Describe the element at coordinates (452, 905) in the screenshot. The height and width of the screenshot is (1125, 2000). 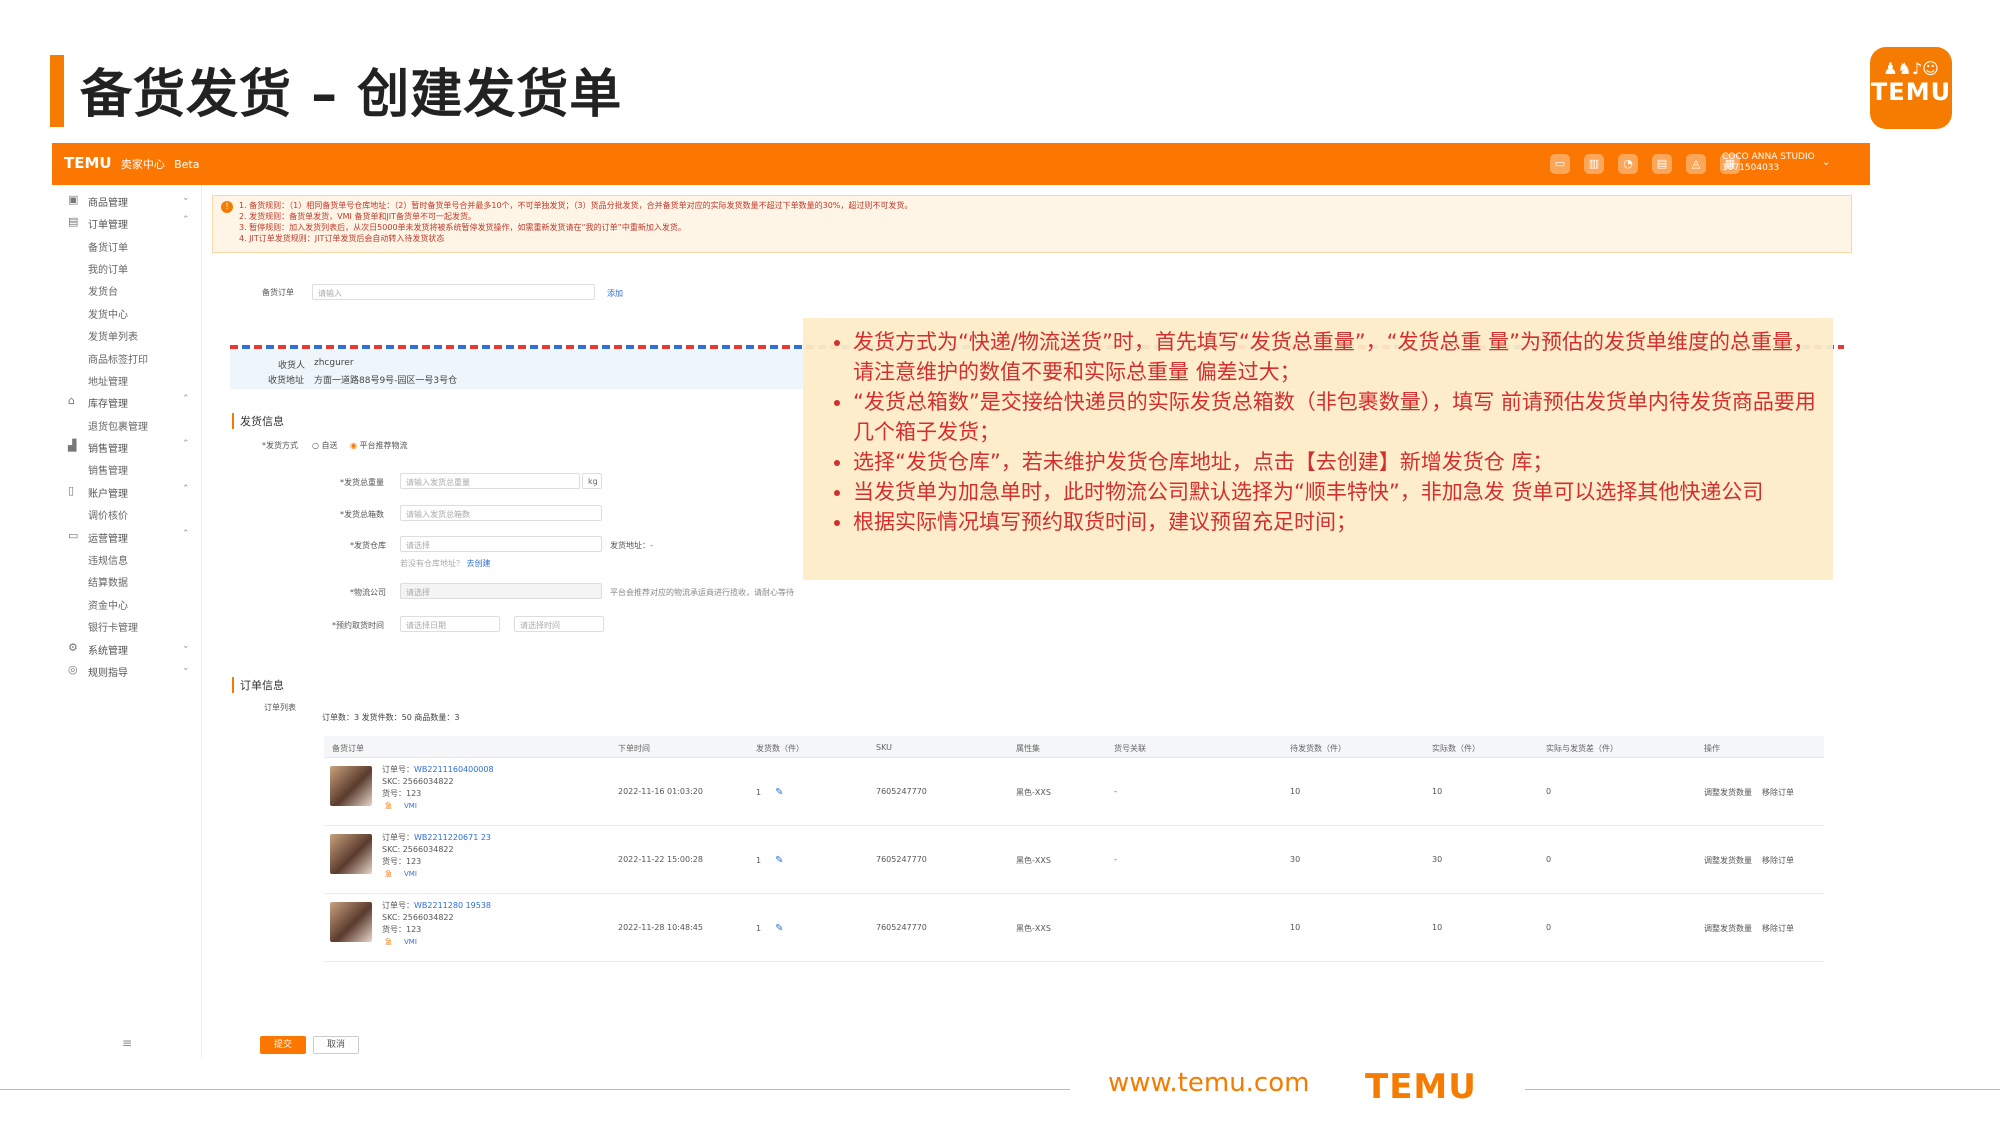
I see `order-no-link: WB2211280 19538` at that location.